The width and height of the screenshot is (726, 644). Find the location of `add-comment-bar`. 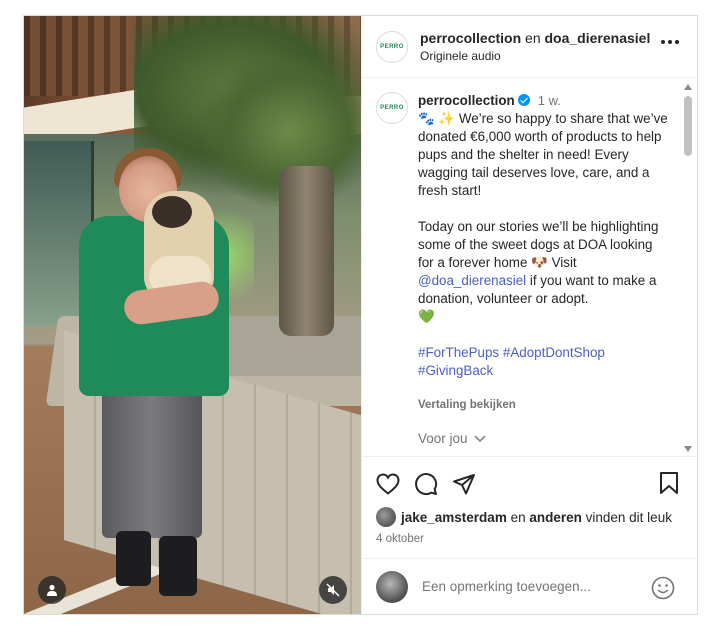

add-comment-bar is located at coordinates (529, 586).